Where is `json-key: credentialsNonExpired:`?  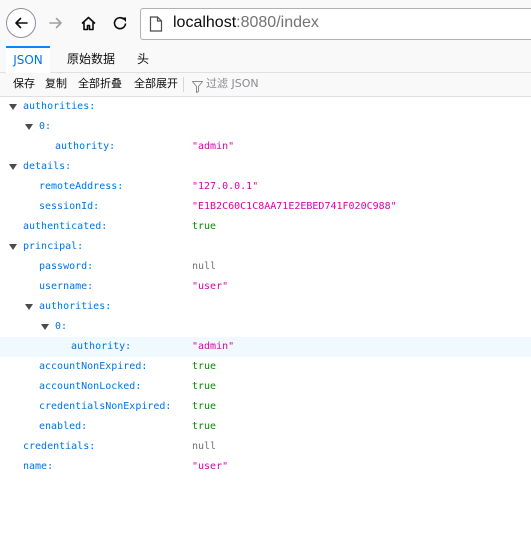
json-key: credentialsNonExpired: is located at coordinates (105, 406).